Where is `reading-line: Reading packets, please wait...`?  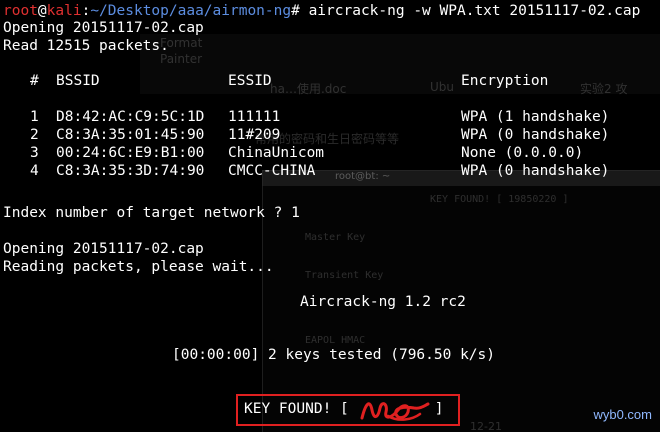 reading-line: Reading packets, please wait... is located at coordinates (138, 267).